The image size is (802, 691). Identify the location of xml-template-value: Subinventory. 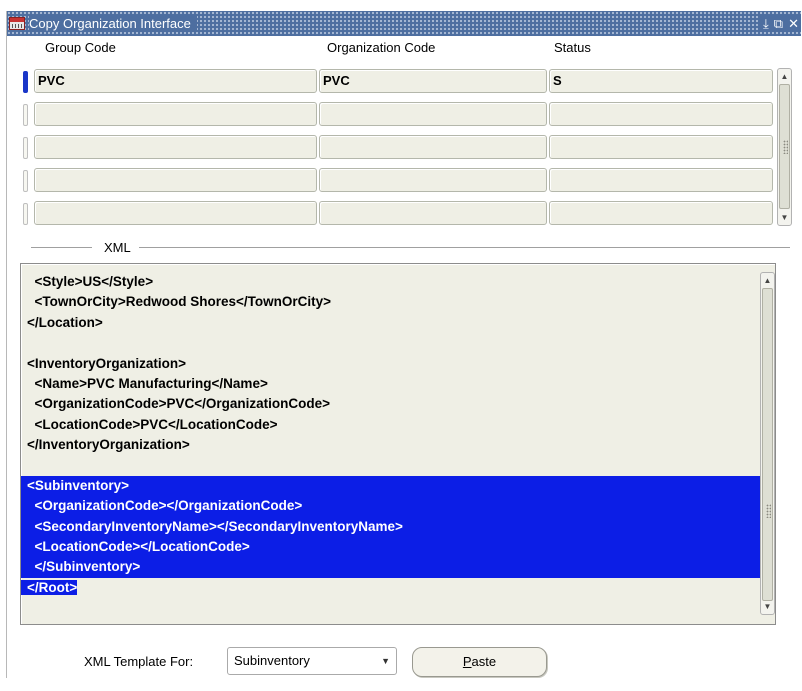
(272, 660).